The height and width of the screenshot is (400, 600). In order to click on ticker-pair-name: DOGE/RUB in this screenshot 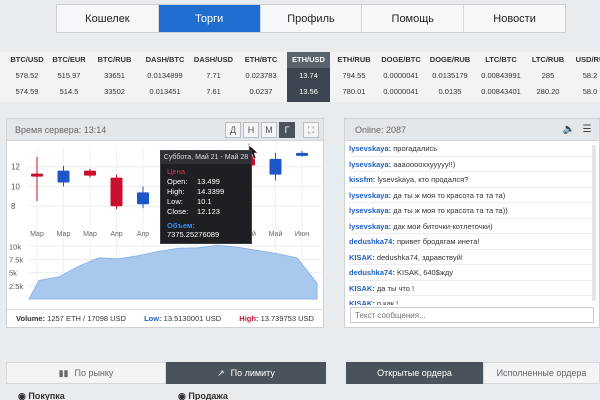, I will do `click(450, 59)`.